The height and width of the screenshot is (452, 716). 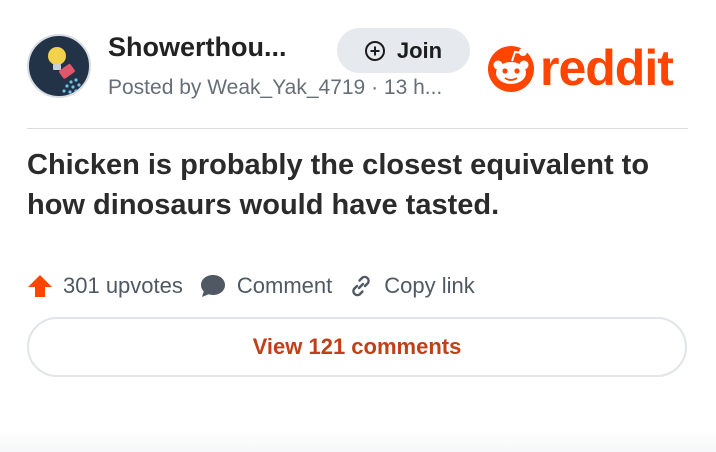 I want to click on copy-link-button: Copy link, so click(x=411, y=286).